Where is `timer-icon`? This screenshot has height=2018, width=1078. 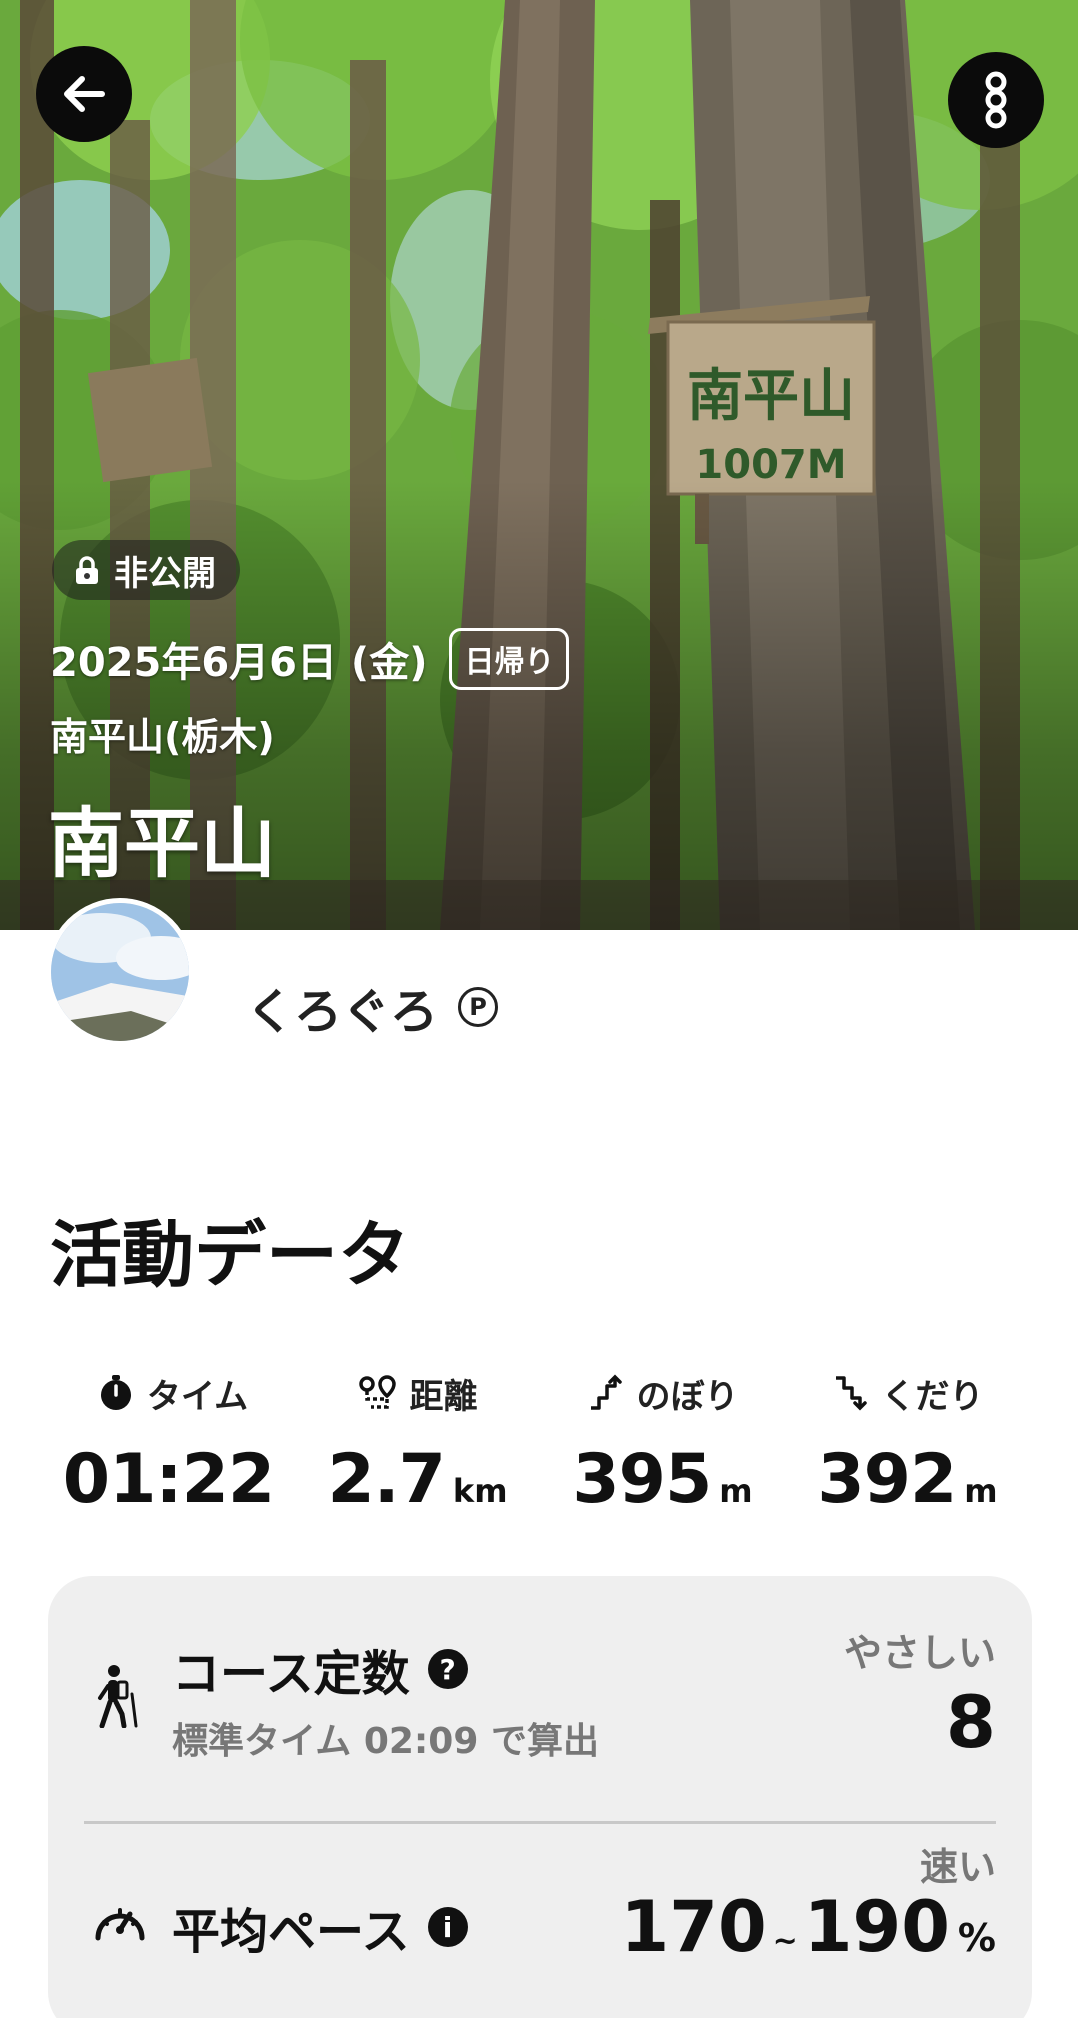 timer-icon is located at coordinates (115, 1392).